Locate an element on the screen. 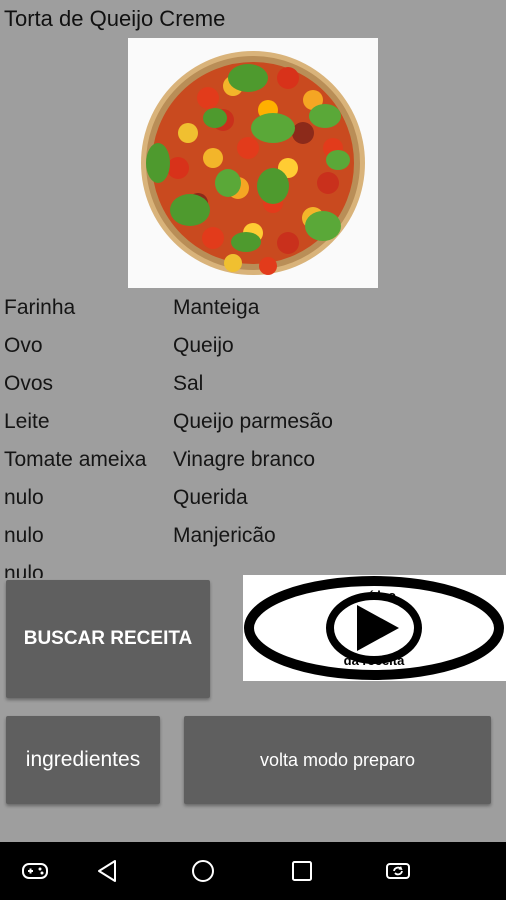  ingredient-row: nulo Querida is located at coordinates (253, 499).